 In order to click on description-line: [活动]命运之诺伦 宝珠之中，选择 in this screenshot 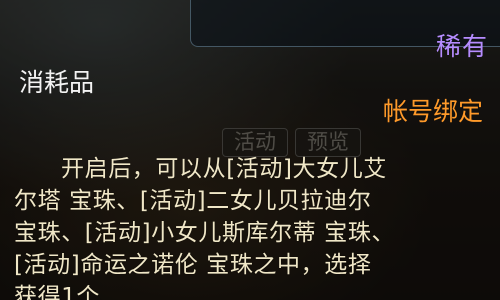, I will do `click(193, 265)`.